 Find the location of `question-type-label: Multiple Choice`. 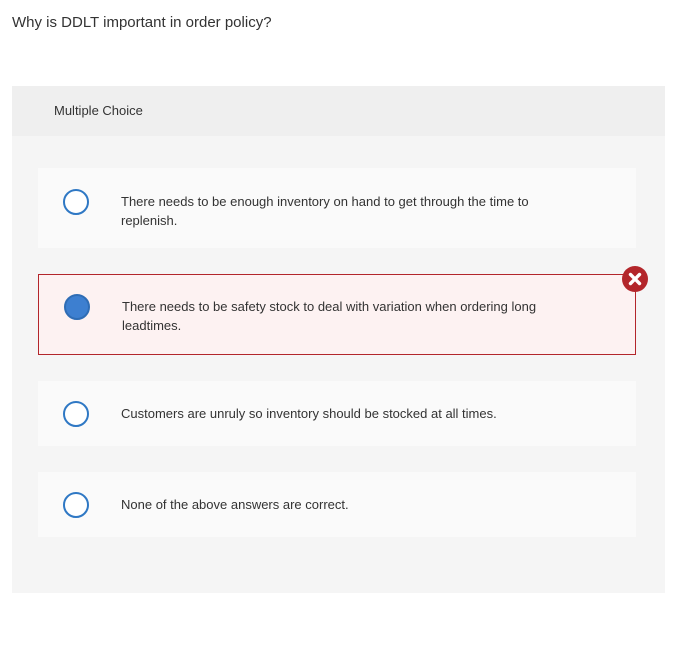

question-type-label: Multiple Choice is located at coordinates (98, 110).